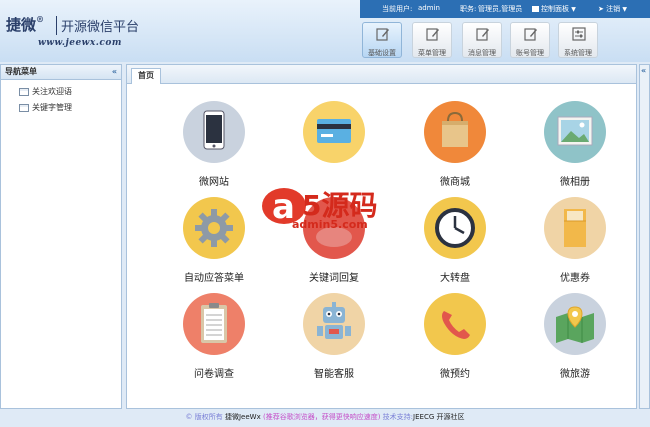  I want to click on send-icon: ➤, so click(601, 9).